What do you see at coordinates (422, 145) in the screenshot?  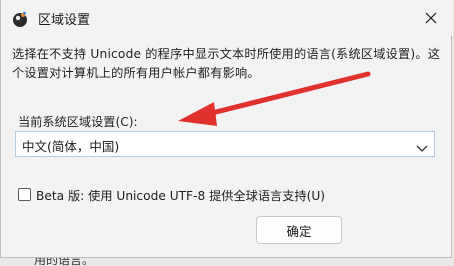 I see `chevron-down-icon` at bounding box center [422, 145].